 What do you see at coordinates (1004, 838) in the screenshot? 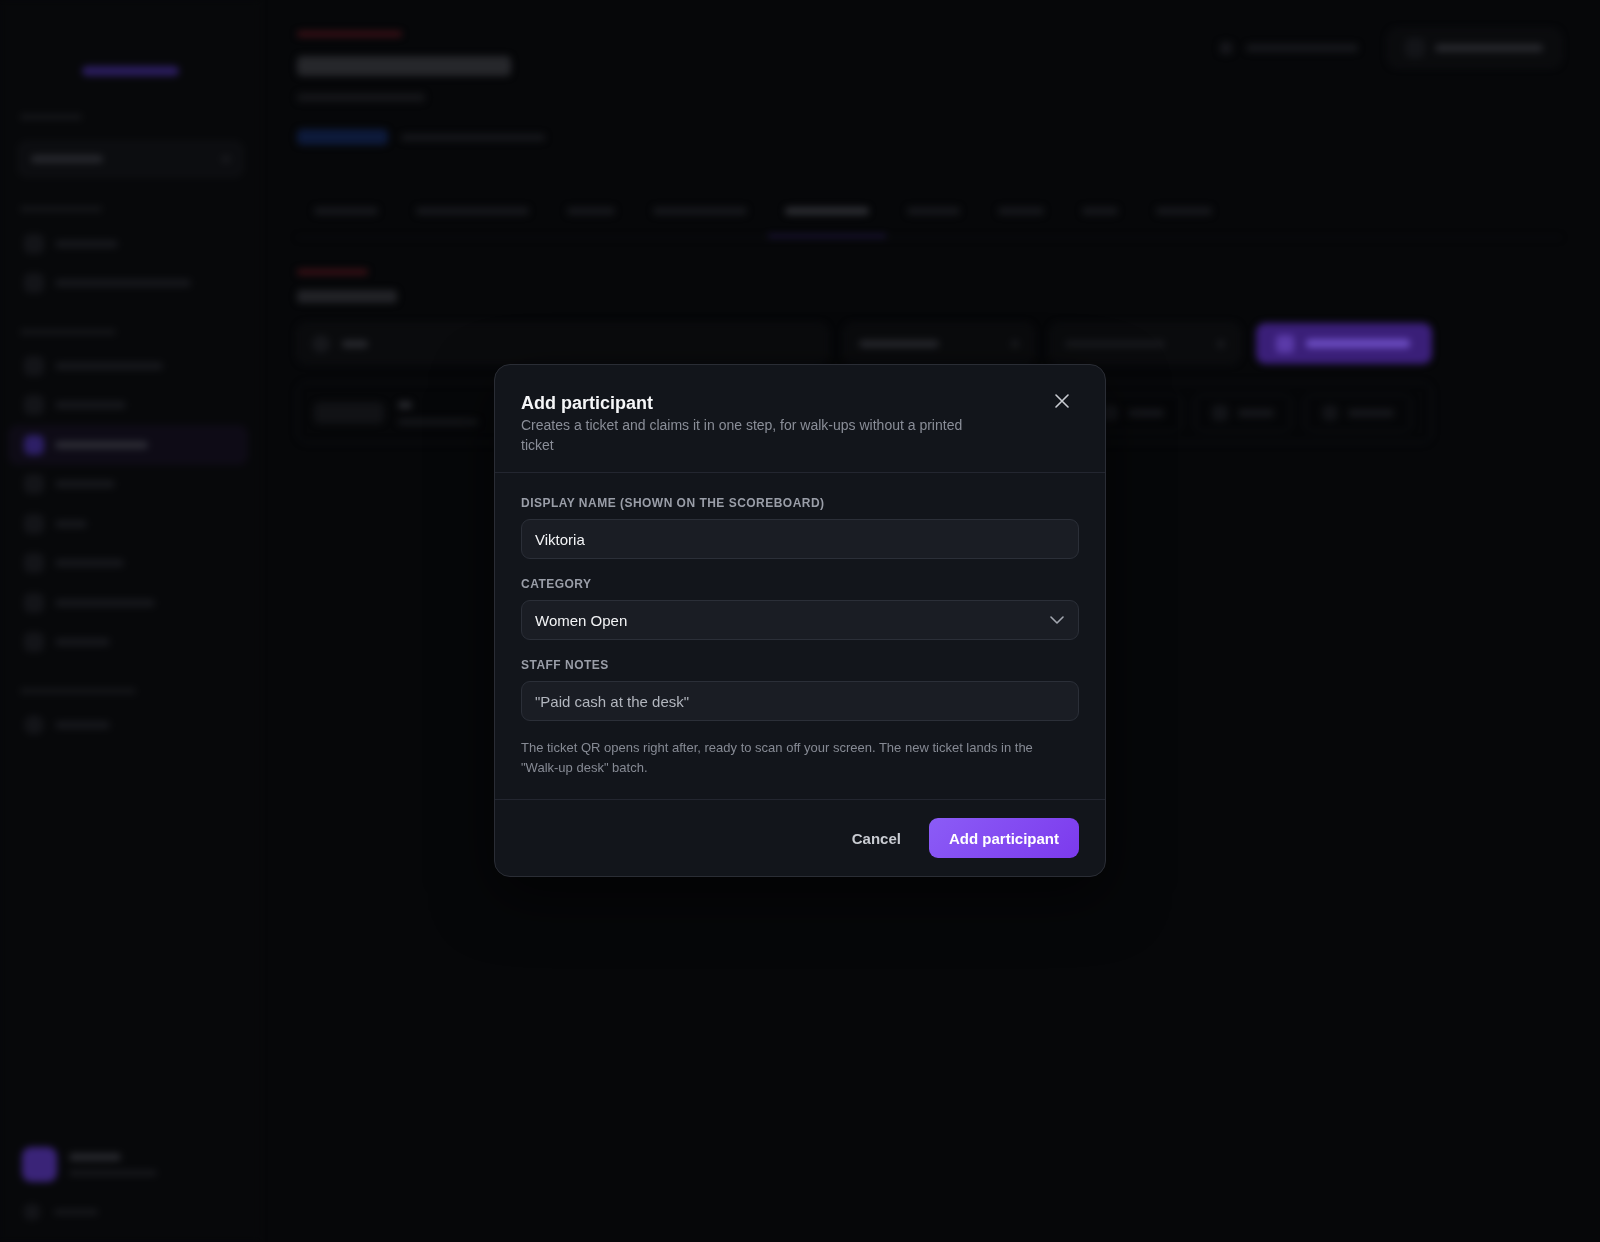
I see `primary-button: Add participant` at bounding box center [1004, 838].